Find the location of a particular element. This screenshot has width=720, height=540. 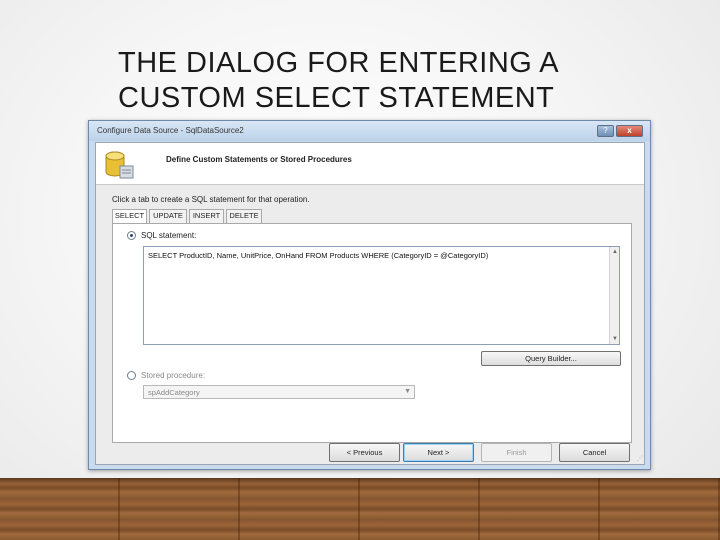

close-button: x is located at coordinates (629, 131).